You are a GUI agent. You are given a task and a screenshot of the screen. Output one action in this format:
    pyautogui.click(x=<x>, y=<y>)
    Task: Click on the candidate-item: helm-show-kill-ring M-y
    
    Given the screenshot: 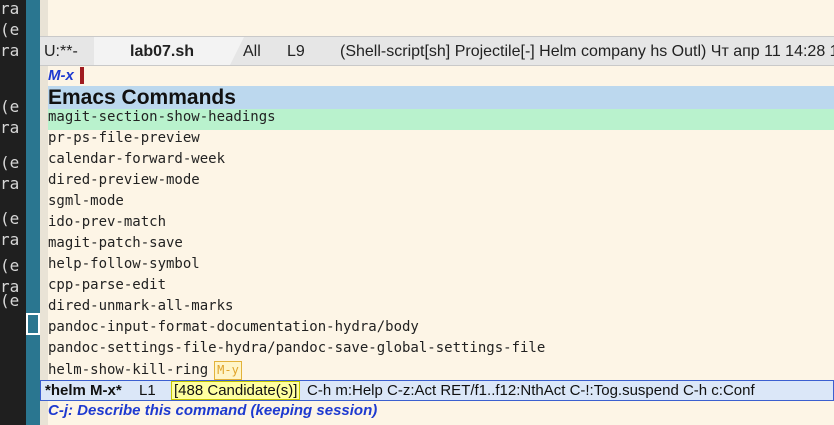 What is the action you would take?
    pyautogui.click(x=441, y=371)
    